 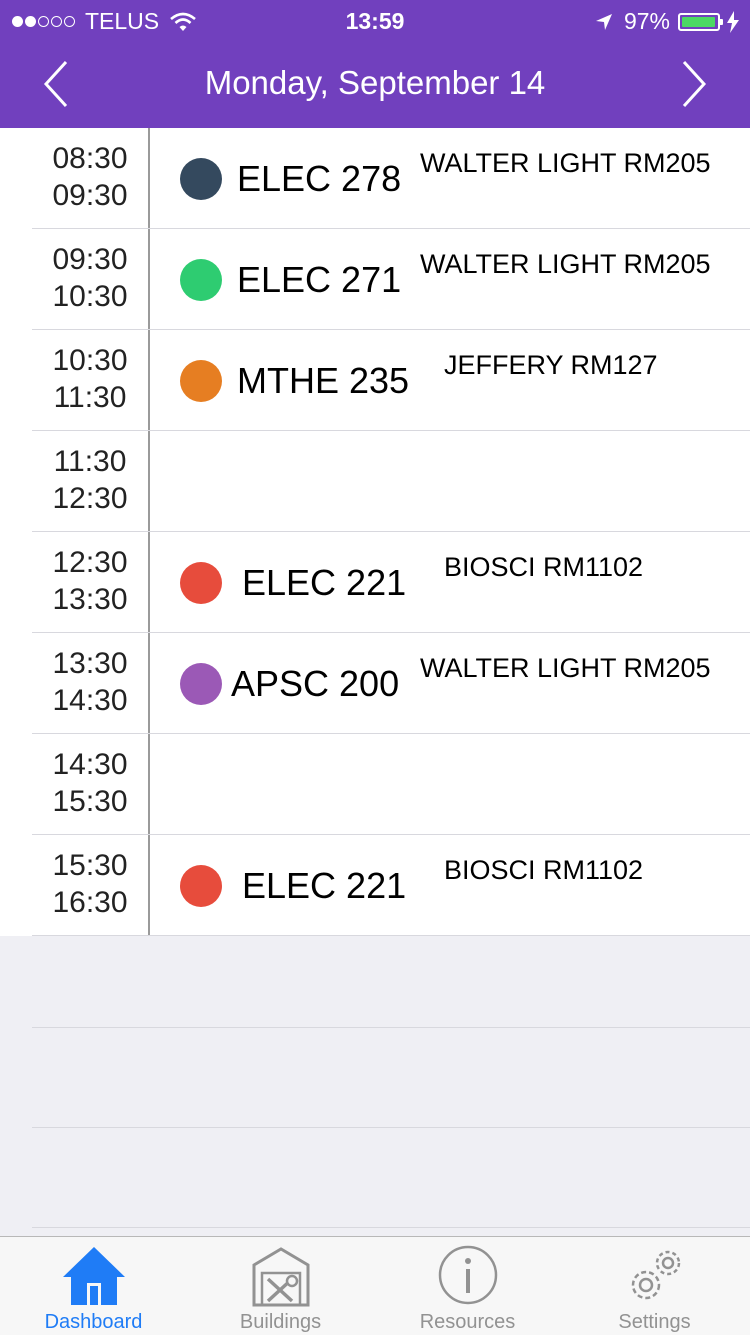 I want to click on end-time: 16:30, so click(x=90, y=902).